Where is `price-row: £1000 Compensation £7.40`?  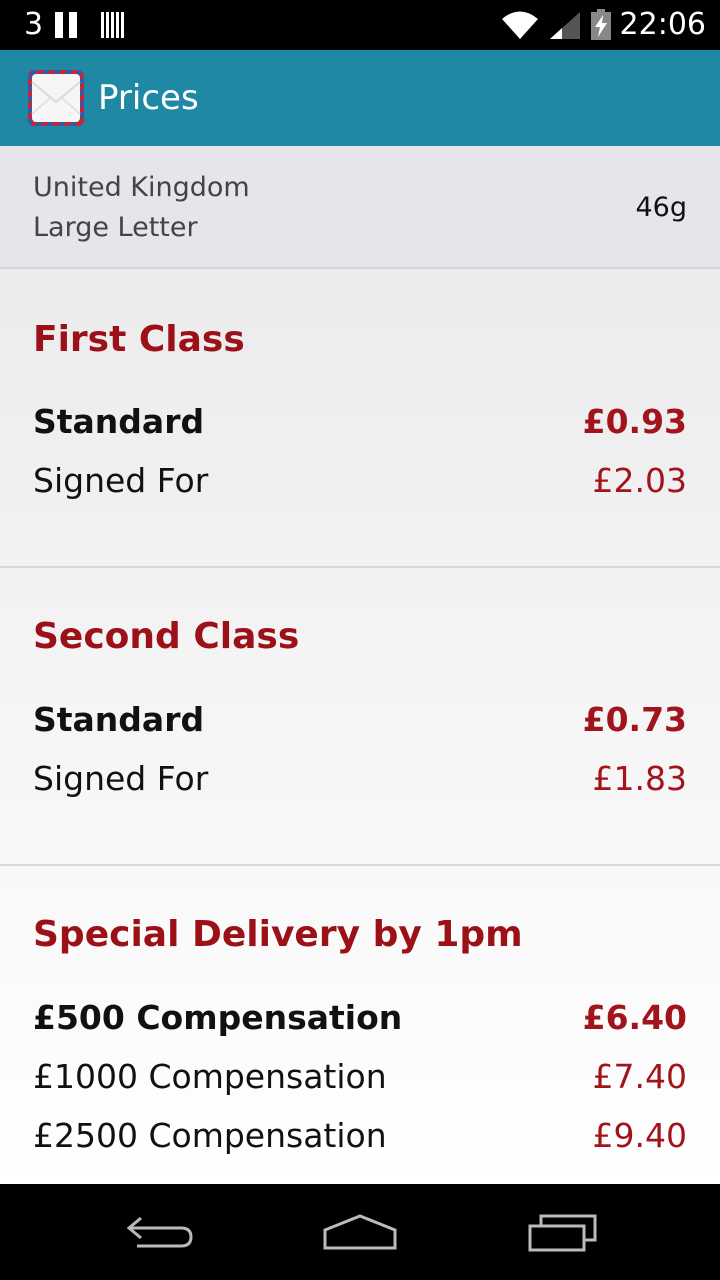
price-row: £1000 Compensation £7.40 is located at coordinates (360, 1077).